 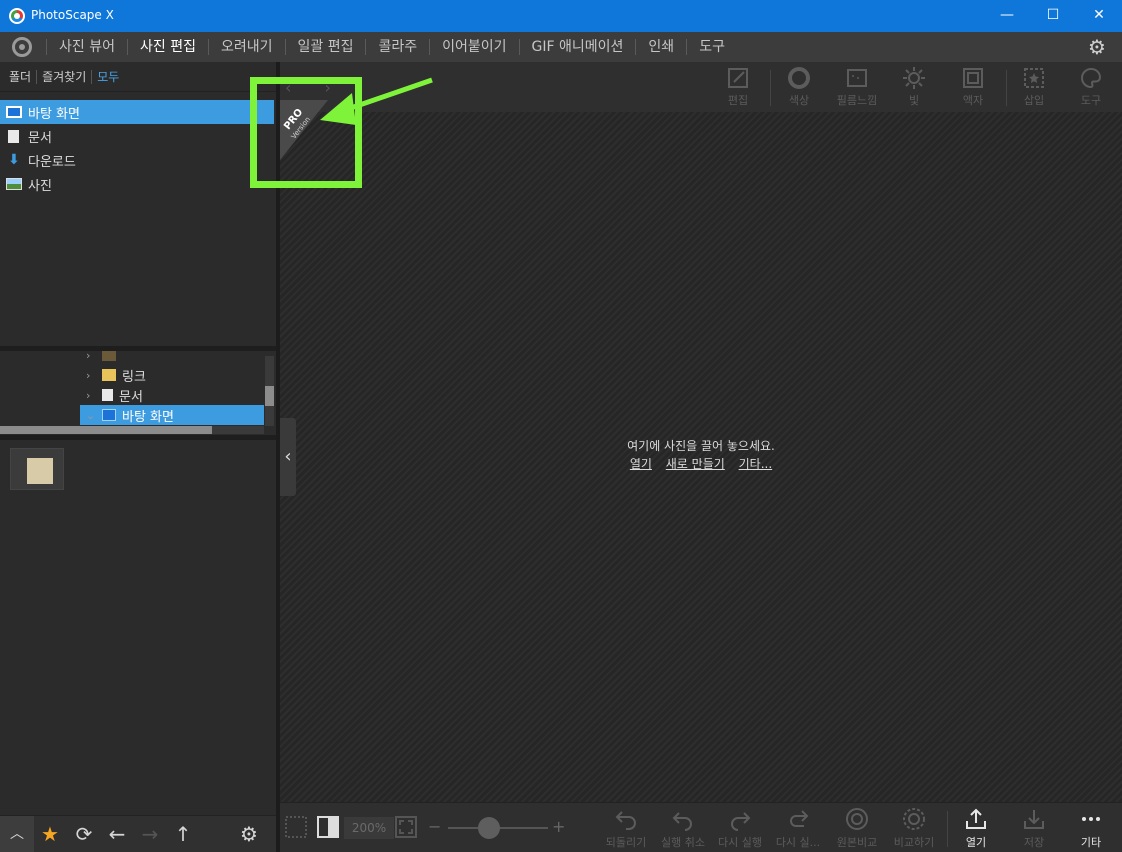 What do you see at coordinates (558, 826) in the screenshot?
I see `zoom-in-icon: +` at bounding box center [558, 826].